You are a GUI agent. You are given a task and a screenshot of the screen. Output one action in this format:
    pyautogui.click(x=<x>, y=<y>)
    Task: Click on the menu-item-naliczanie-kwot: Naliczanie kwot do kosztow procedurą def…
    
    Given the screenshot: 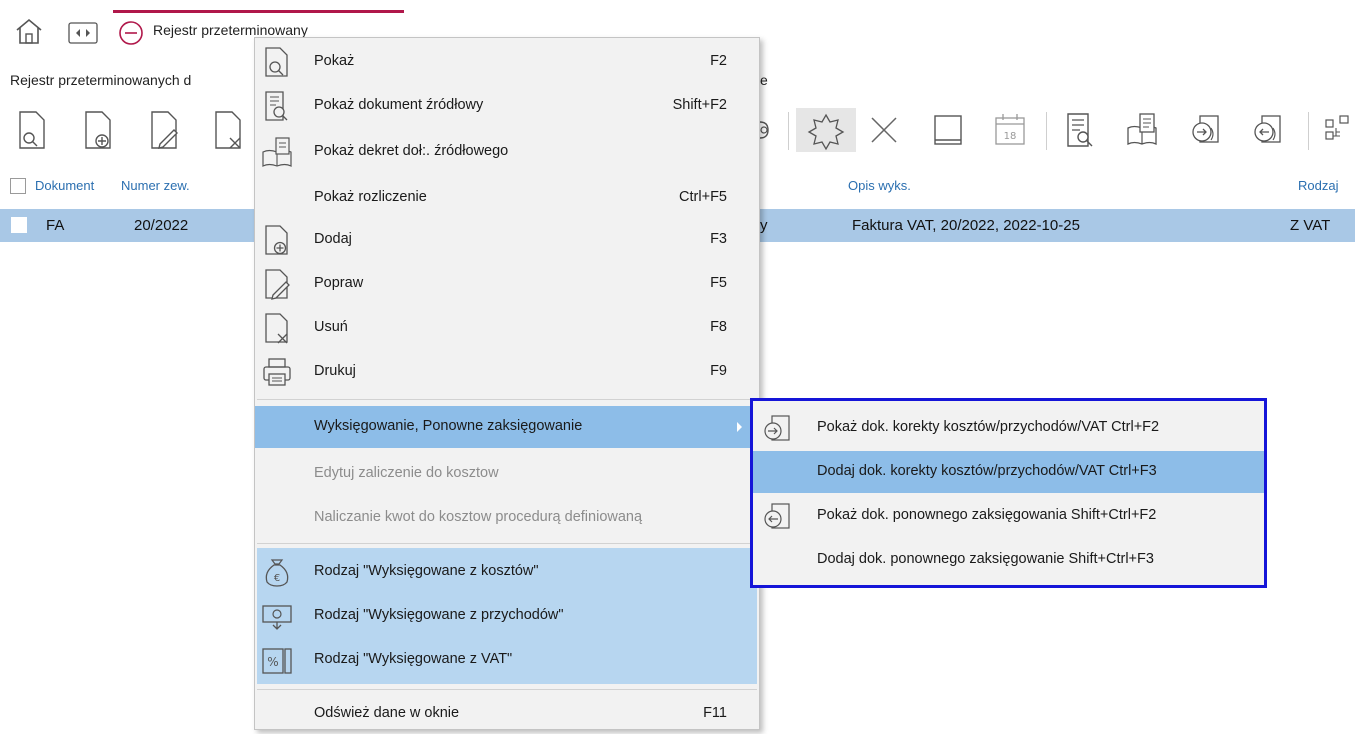 What is the action you would take?
    pyautogui.click(x=507, y=518)
    